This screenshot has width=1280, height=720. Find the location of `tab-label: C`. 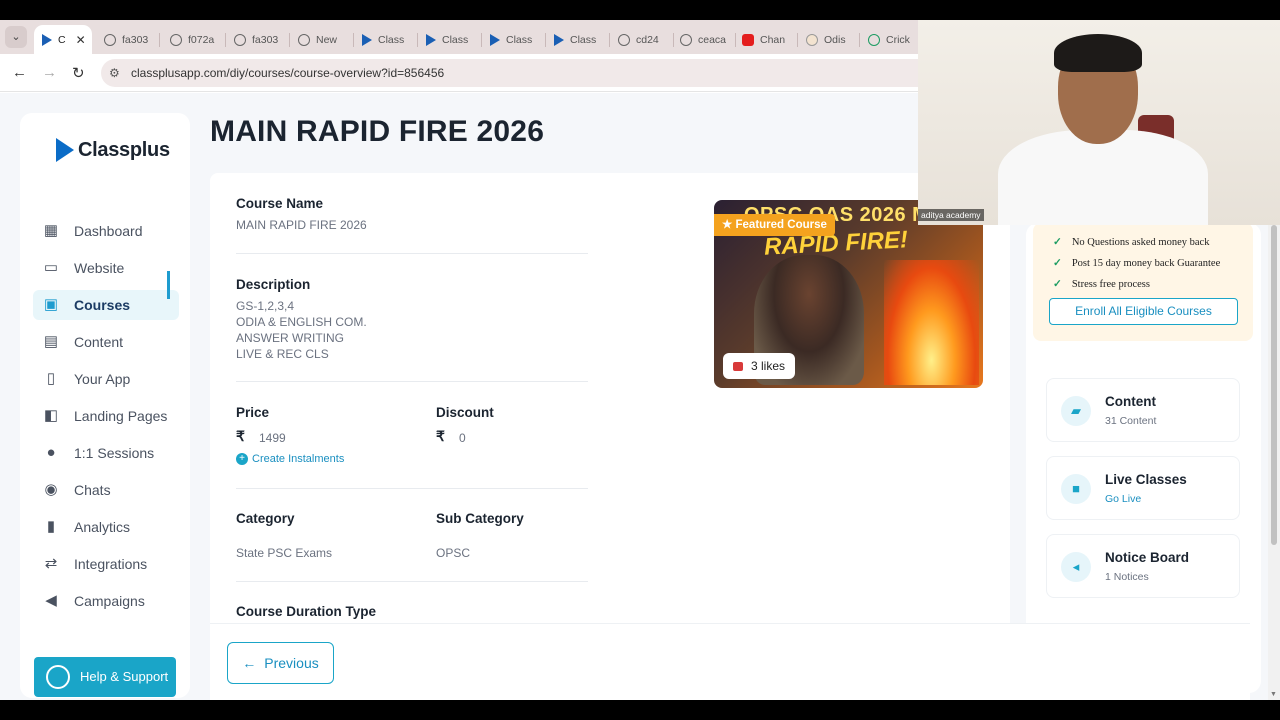

tab-label: C is located at coordinates (62, 39).